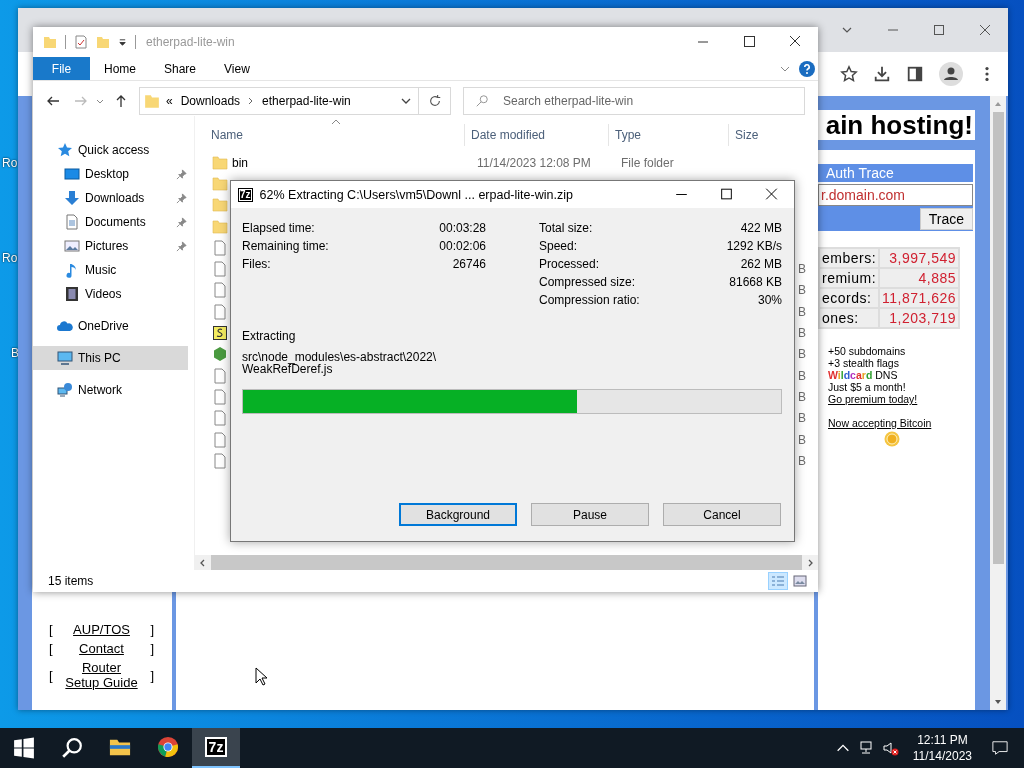 The height and width of the screenshot is (768, 1024). I want to click on nav-item: Quick access, so click(110, 150).